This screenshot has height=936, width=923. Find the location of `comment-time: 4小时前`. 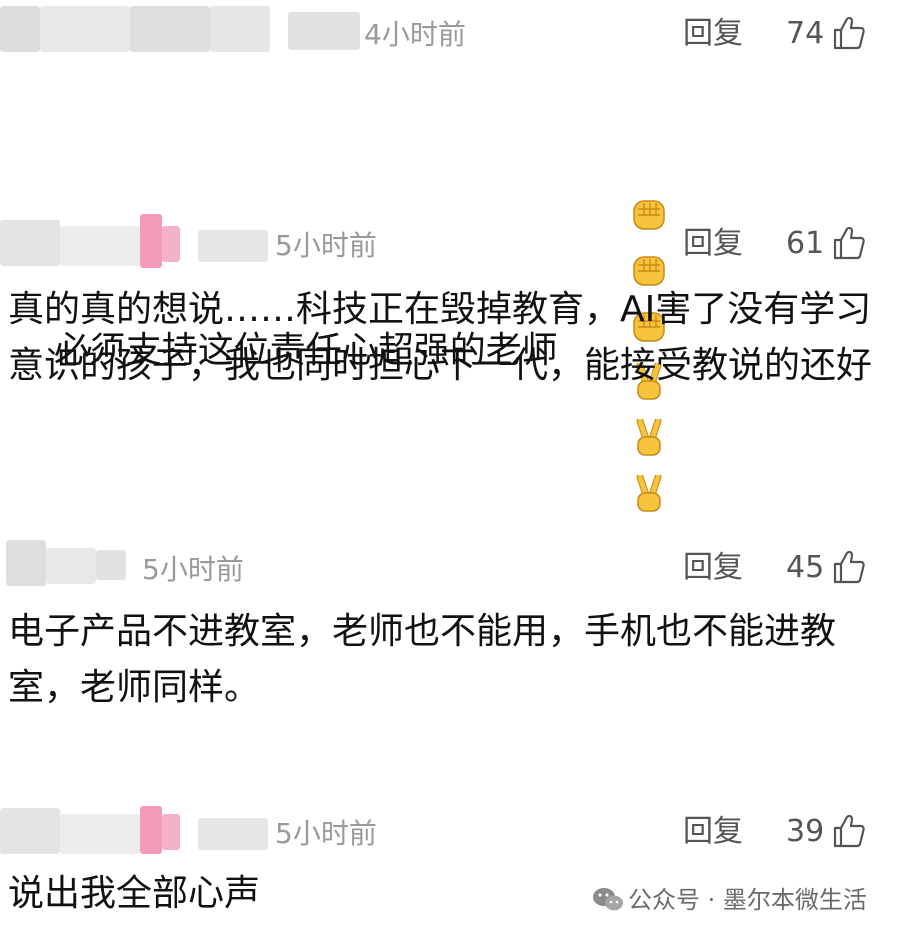

comment-time: 4小时前 is located at coordinates (415, 34).